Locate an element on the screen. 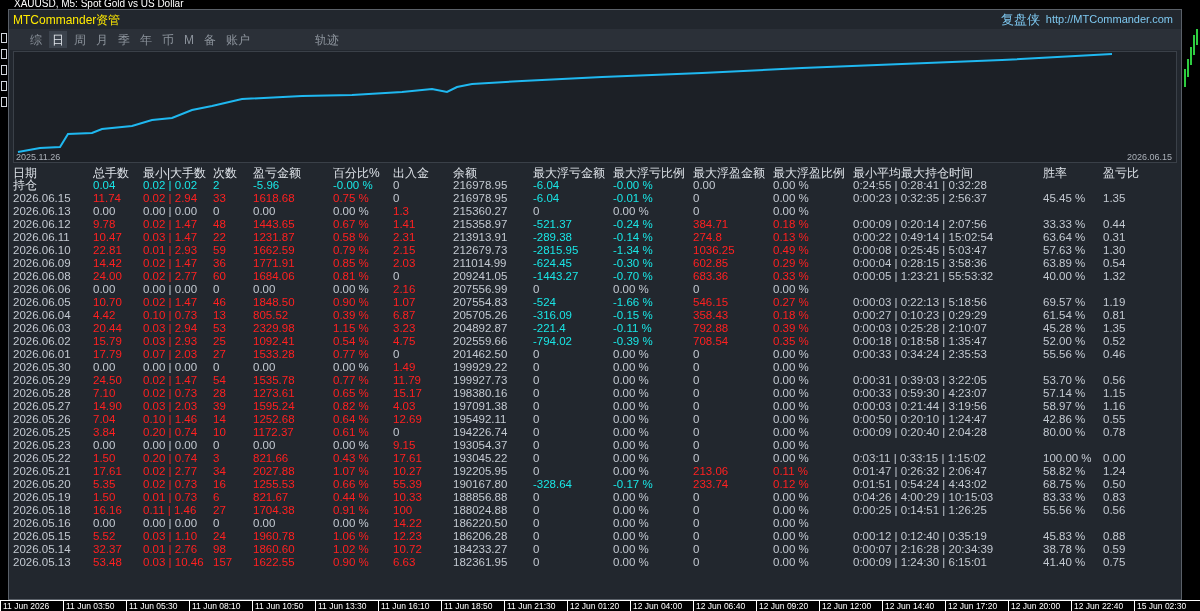  table-cell-text: 54 is located at coordinates (220, 380).